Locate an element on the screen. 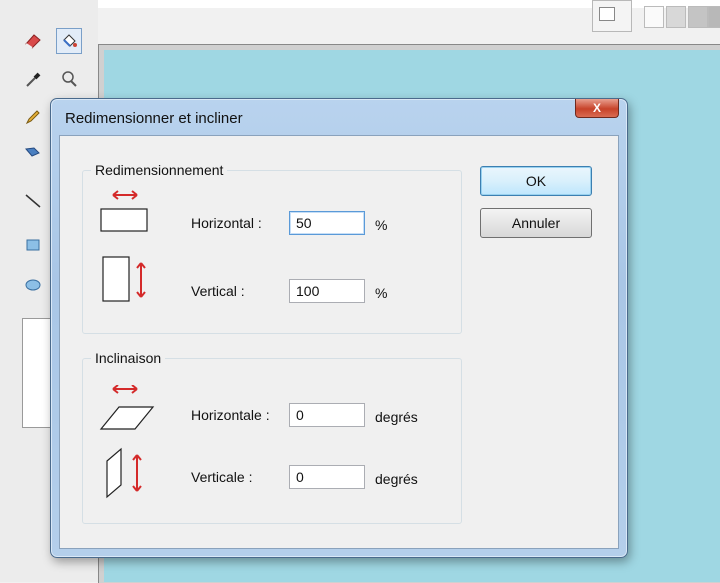 The image size is (720, 583). resize-horizontal-icon is located at coordinates (124, 211).